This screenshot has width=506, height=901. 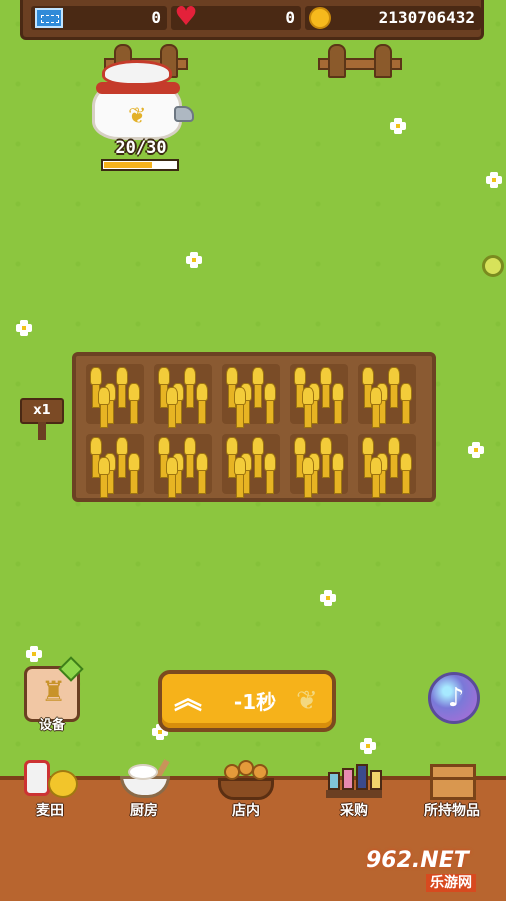 I want to click on nav-label: 厨房, so click(x=144, y=811).